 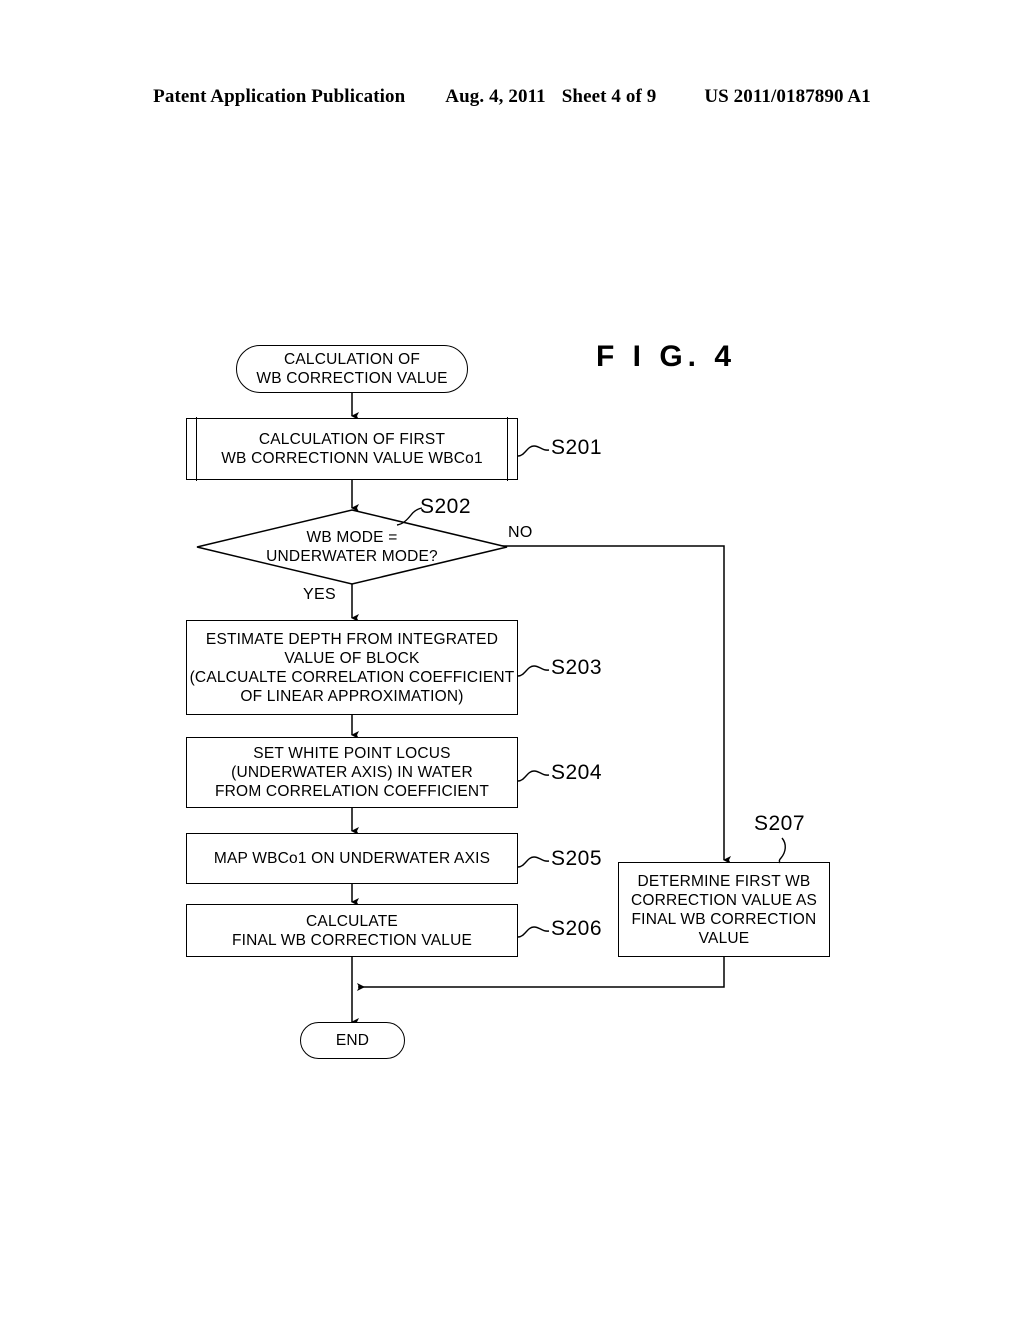 I want to click on node-end: END, so click(x=352, y=1040).